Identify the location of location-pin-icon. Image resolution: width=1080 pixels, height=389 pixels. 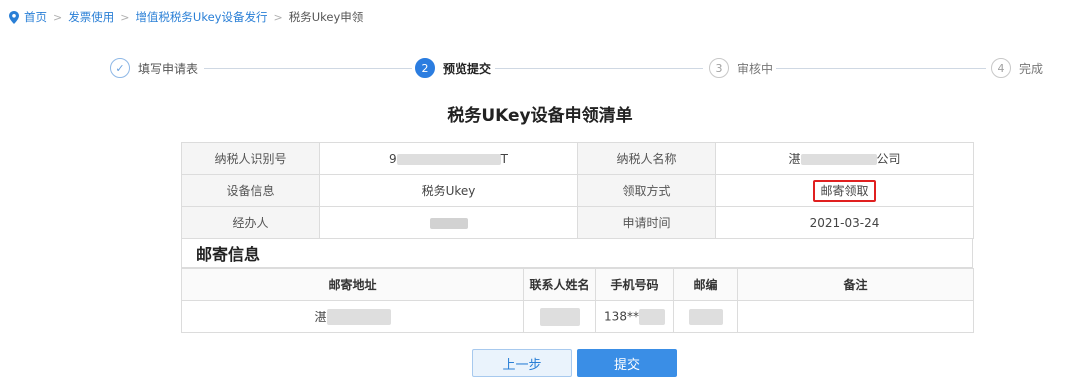
(14, 17).